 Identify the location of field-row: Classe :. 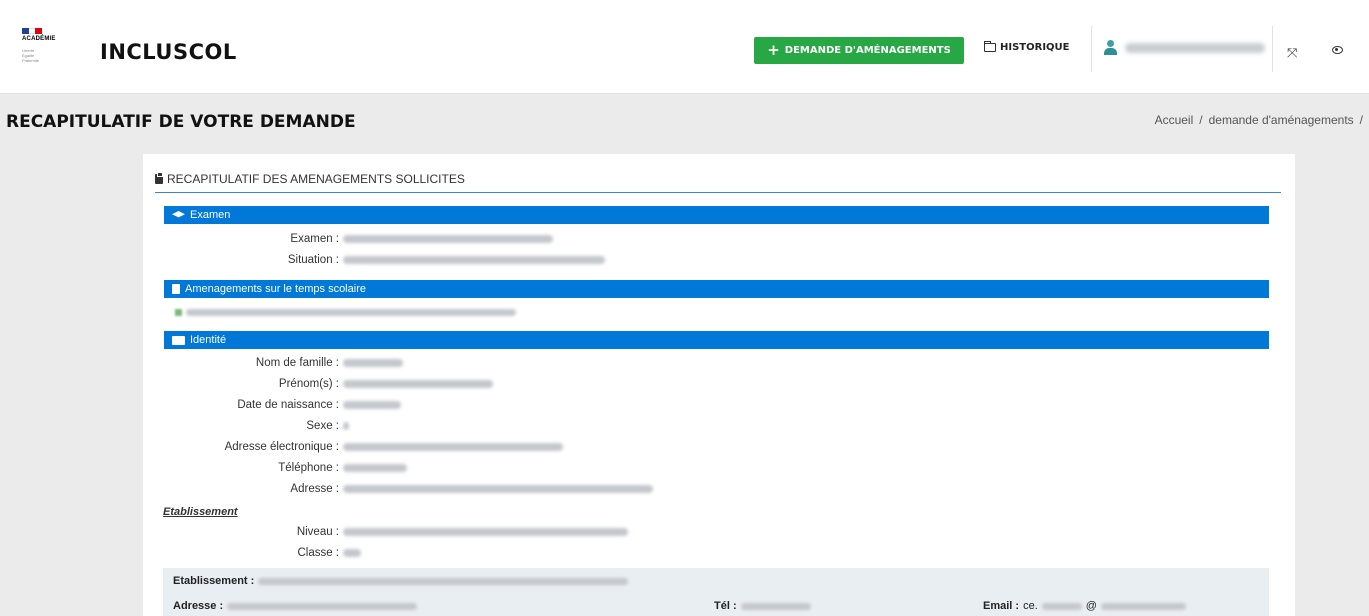
(252, 553).